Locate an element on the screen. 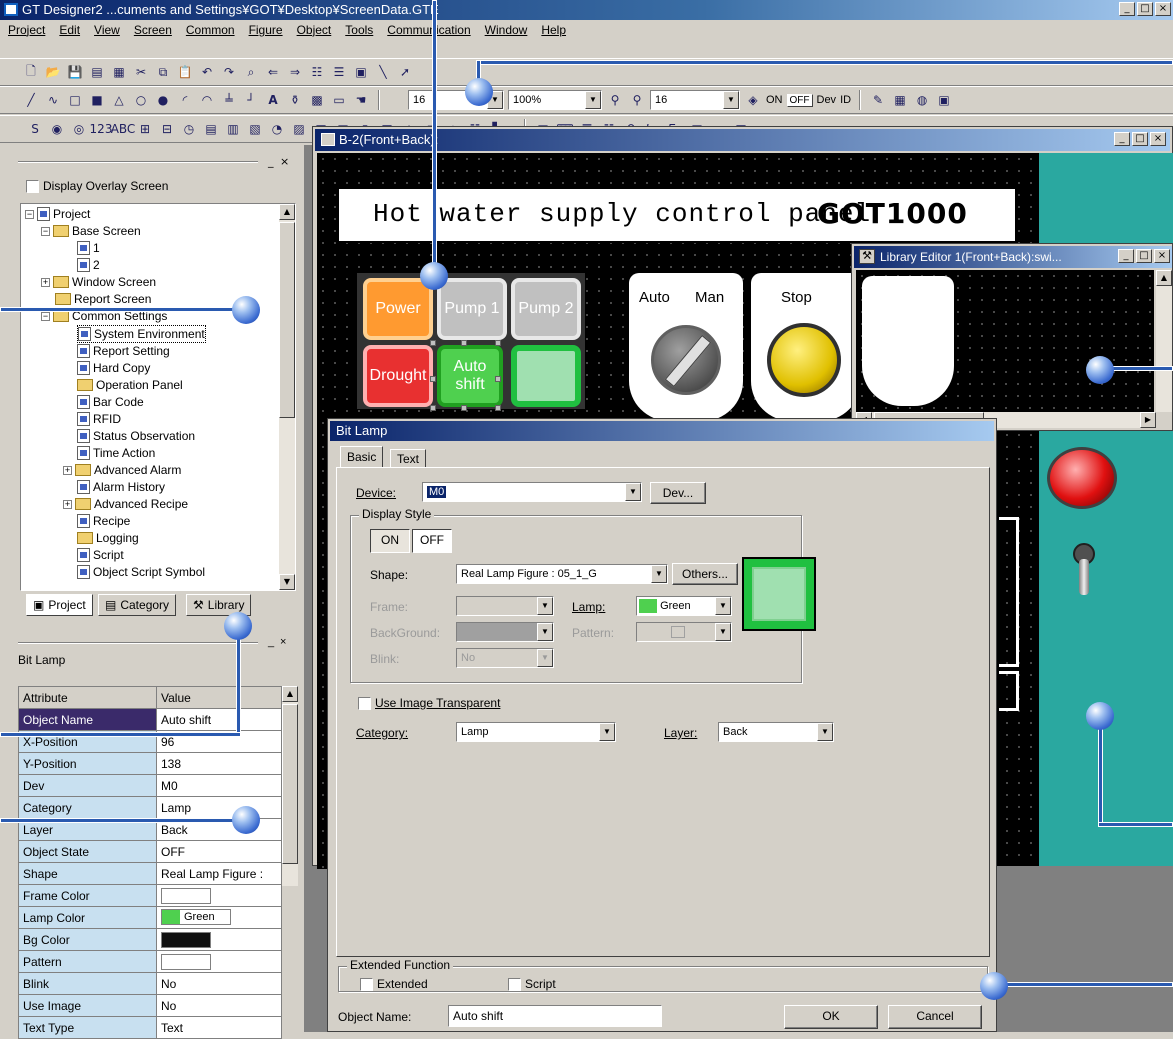 This screenshot has height=1039, width=1173. tab-text: Text is located at coordinates (408, 458).